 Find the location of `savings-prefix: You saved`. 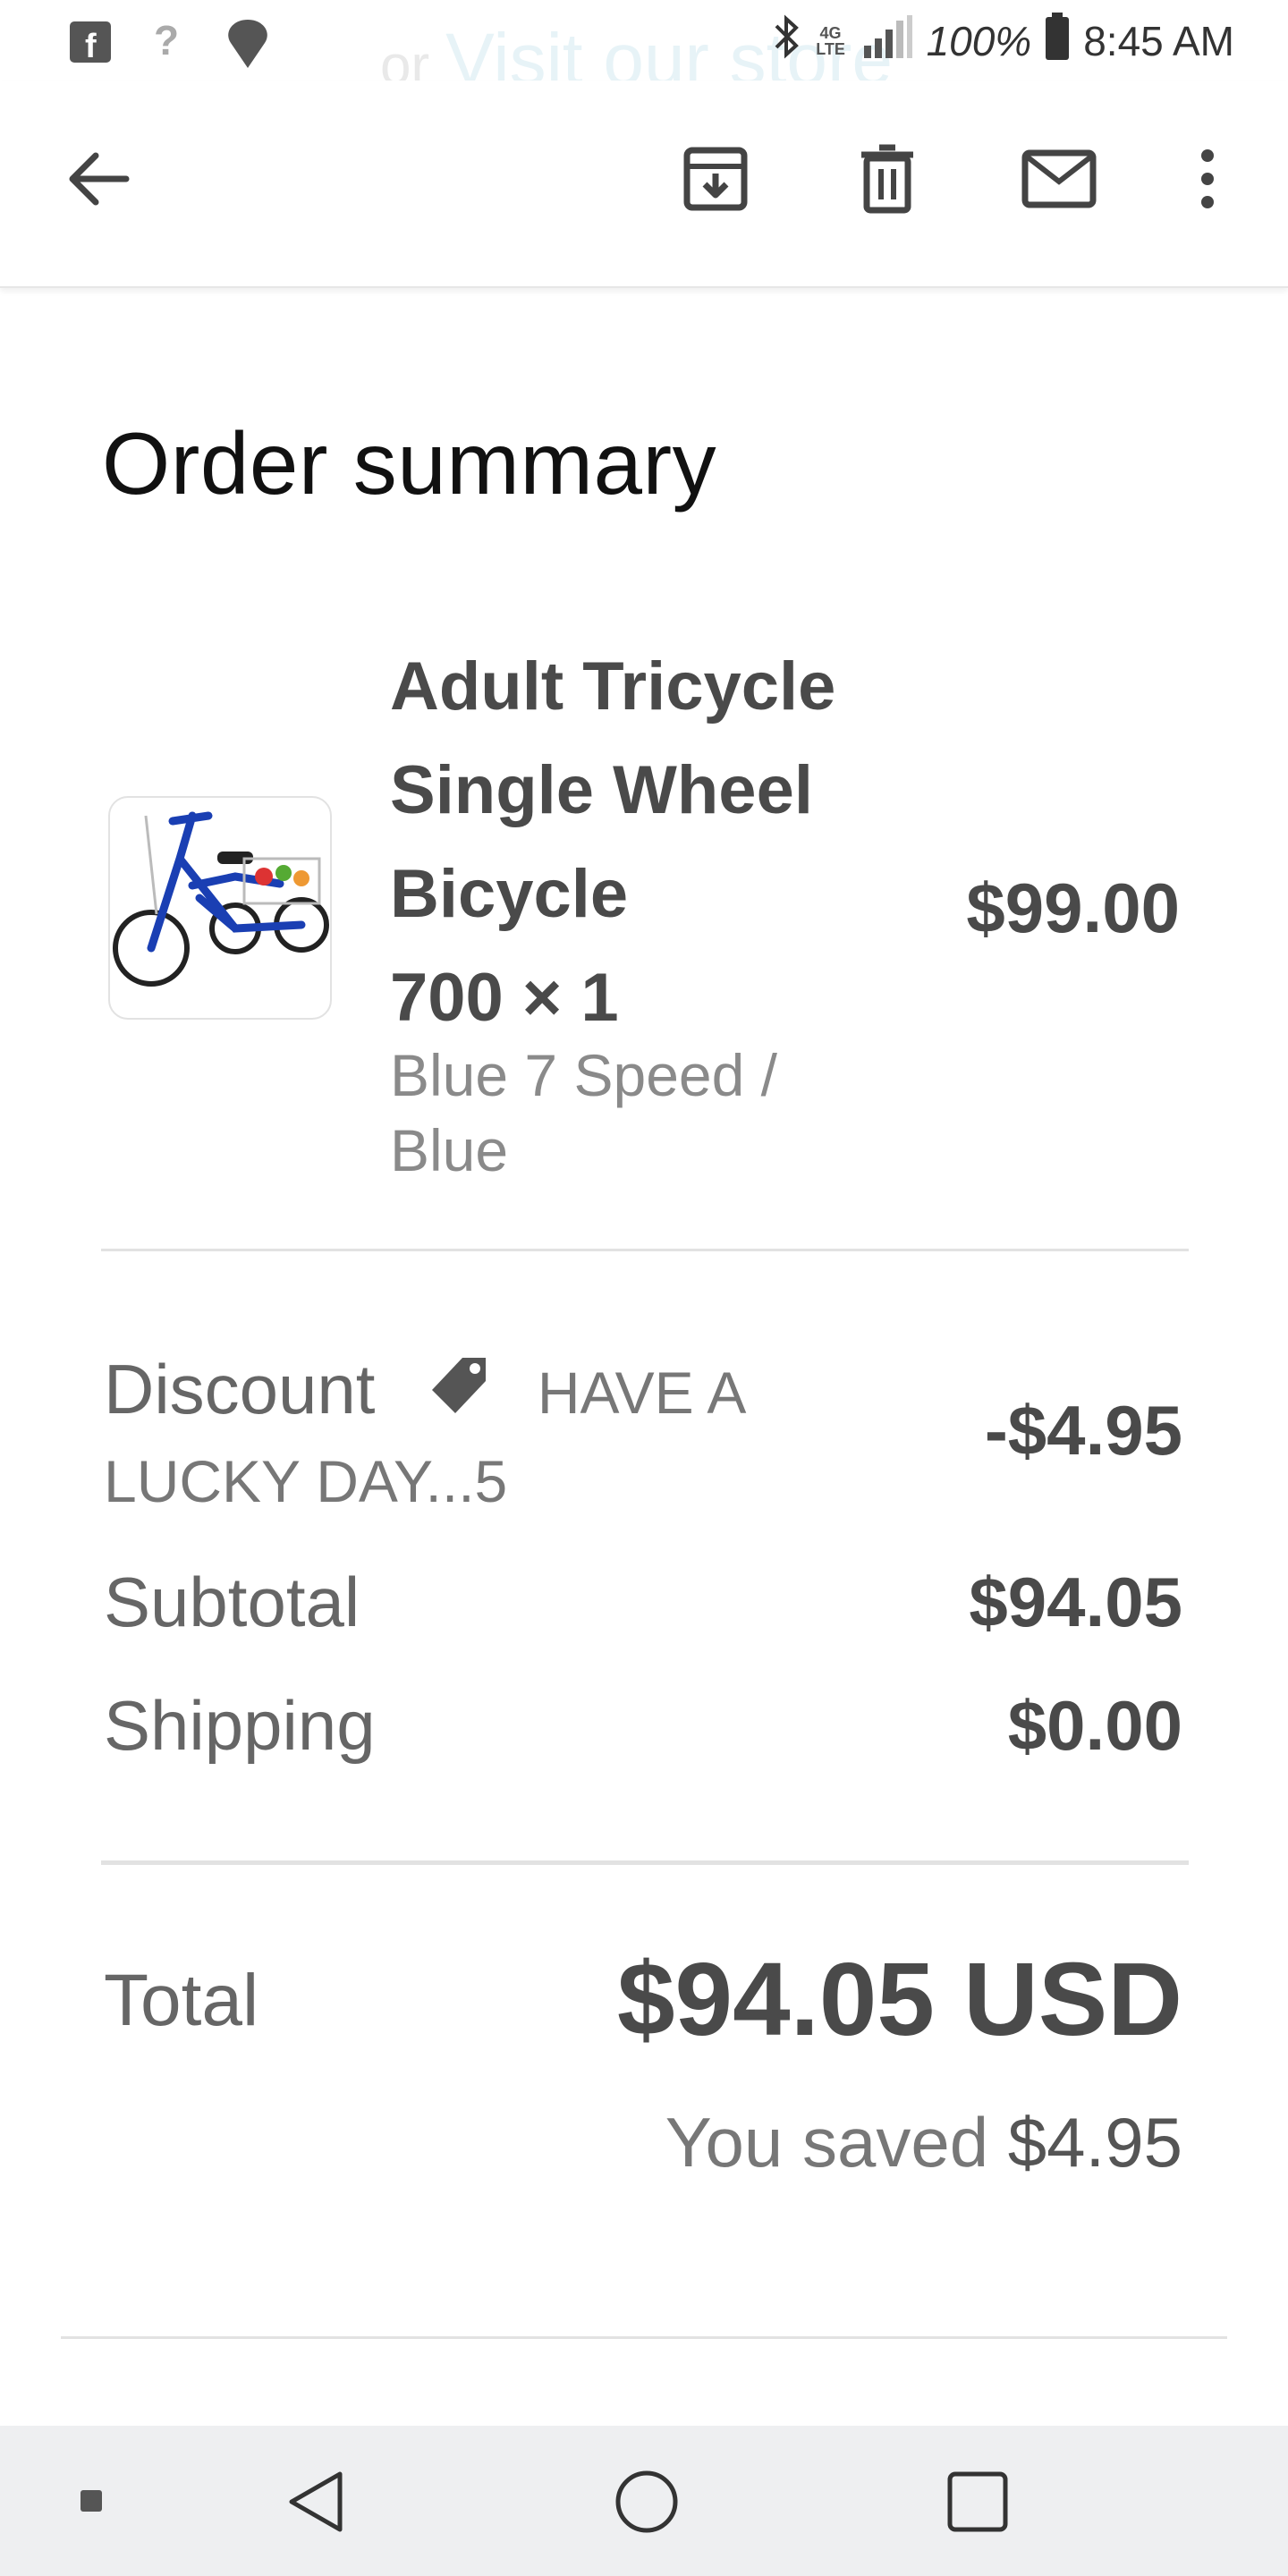

savings-prefix: You saved is located at coordinates (827, 2142).